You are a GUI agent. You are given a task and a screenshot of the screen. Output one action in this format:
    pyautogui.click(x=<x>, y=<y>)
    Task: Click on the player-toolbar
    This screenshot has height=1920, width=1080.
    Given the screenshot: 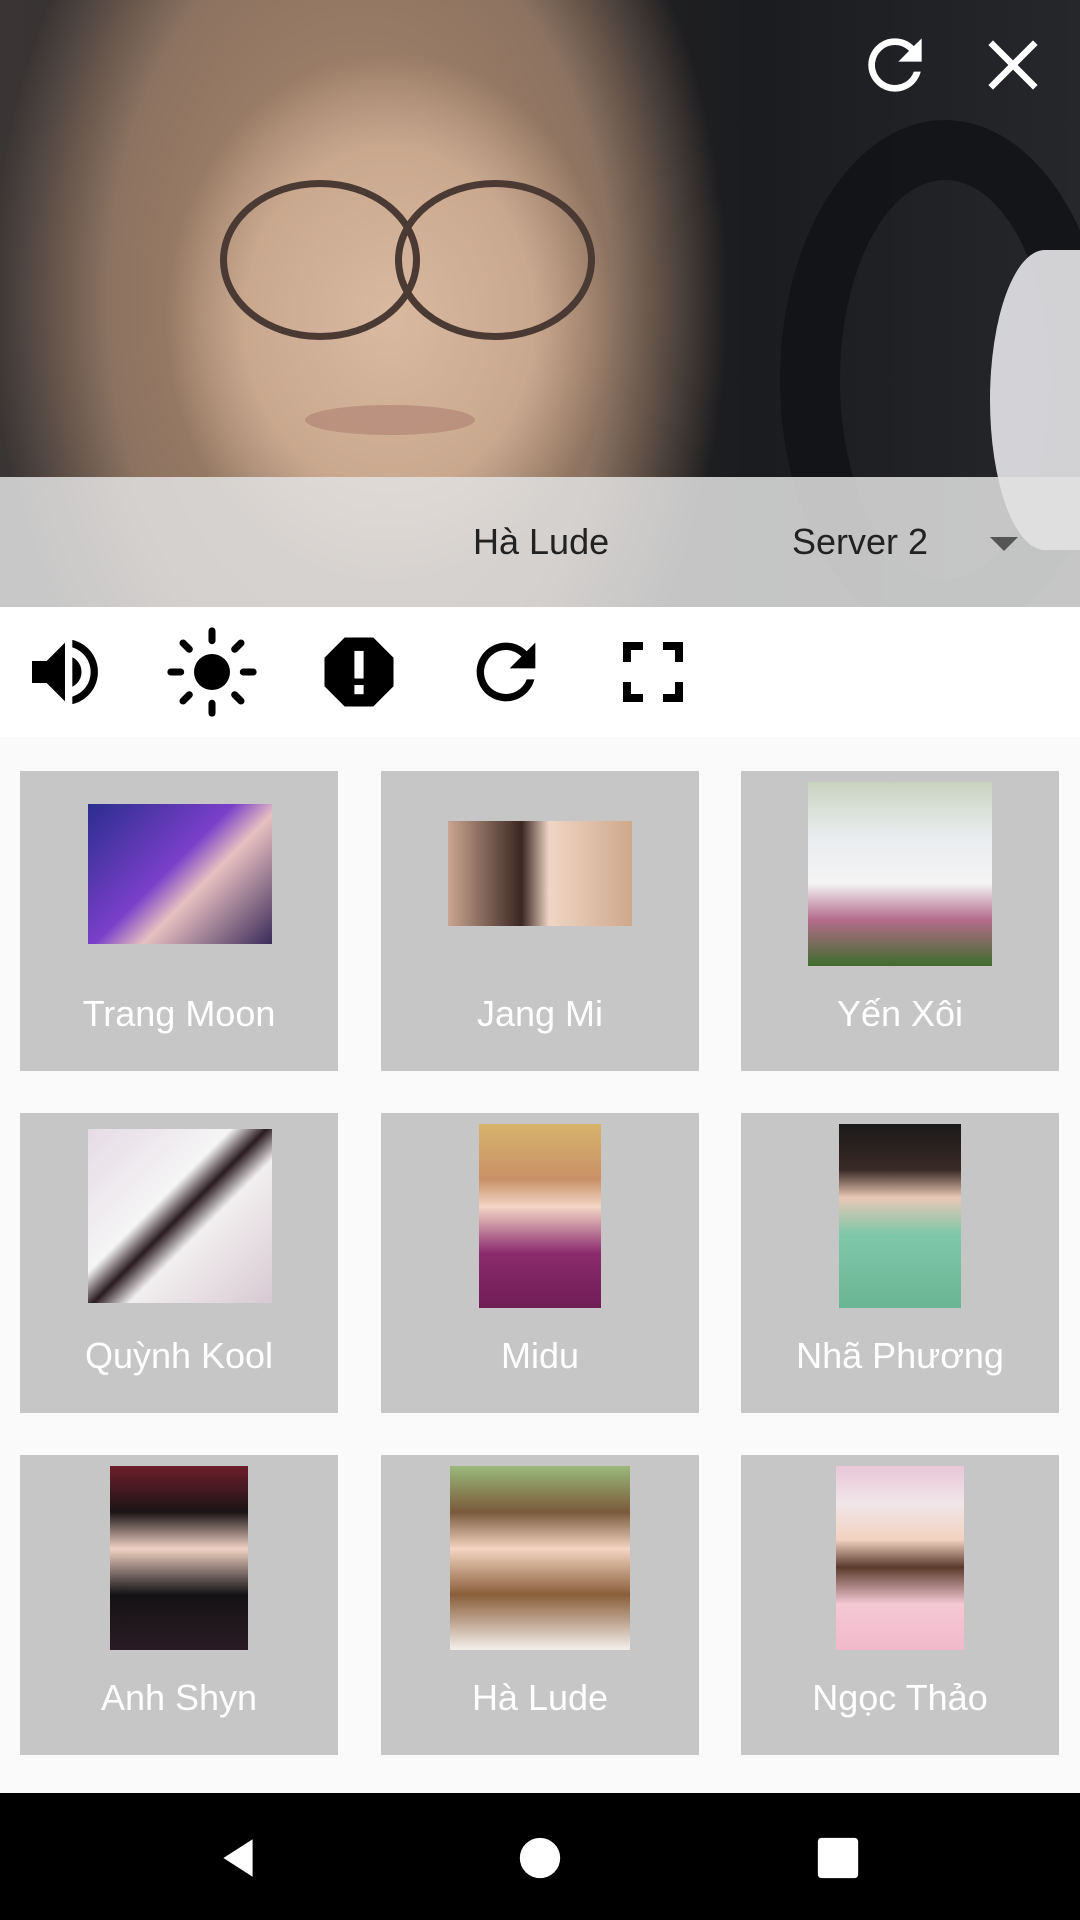 What is the action you would take?
    pyautogui.click(x=540, y=672)
    